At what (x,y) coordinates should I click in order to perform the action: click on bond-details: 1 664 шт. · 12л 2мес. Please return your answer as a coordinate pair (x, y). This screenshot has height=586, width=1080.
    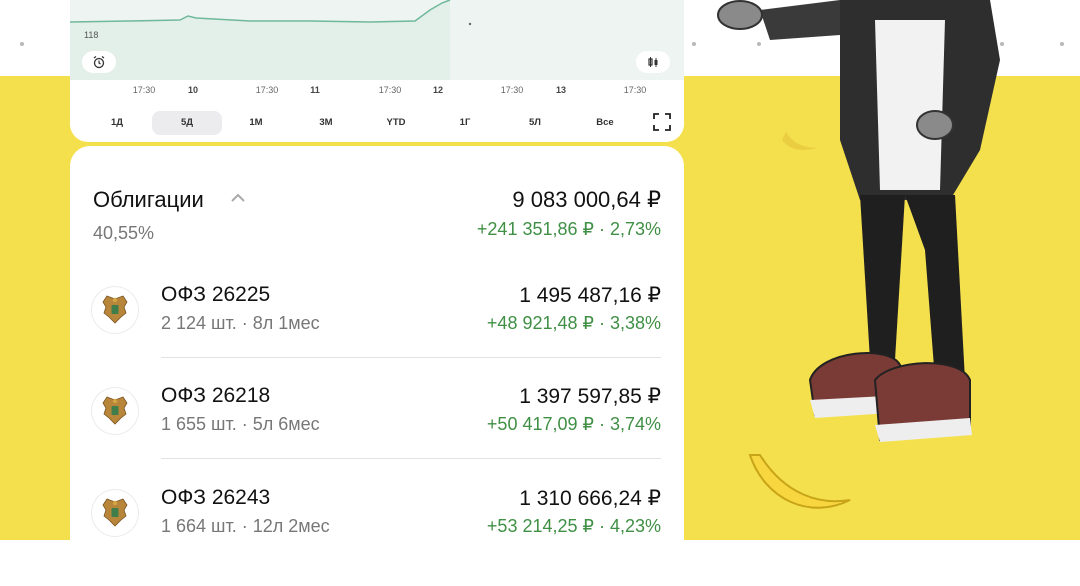
    Looking at the image, I should click on (245, 526).